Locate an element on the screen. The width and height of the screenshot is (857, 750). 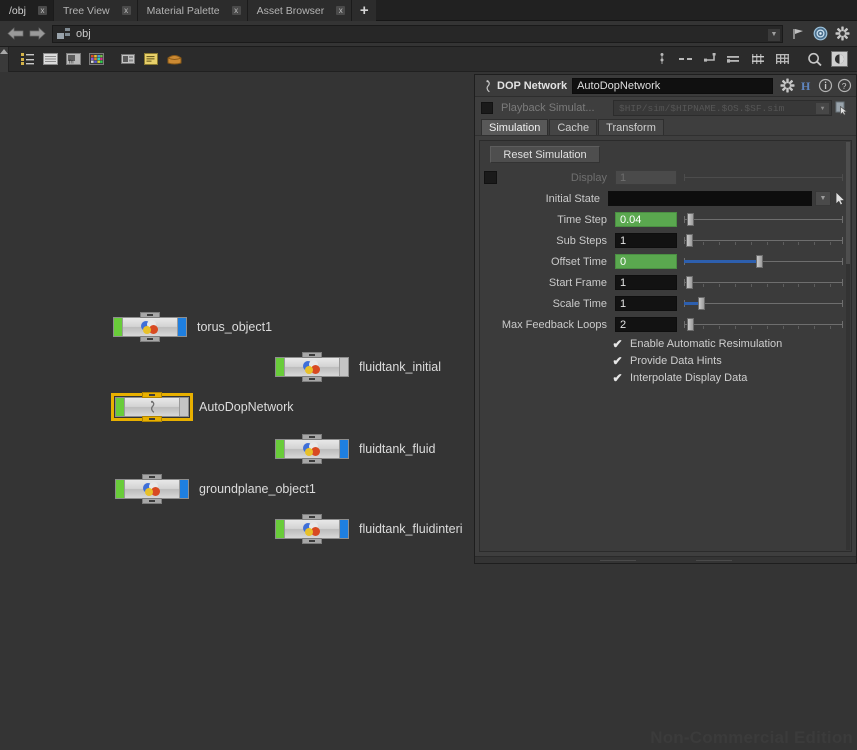
toggle-interpolate-display-data: ✔ Interpolate Display Data is located at coordinates (665, 377).